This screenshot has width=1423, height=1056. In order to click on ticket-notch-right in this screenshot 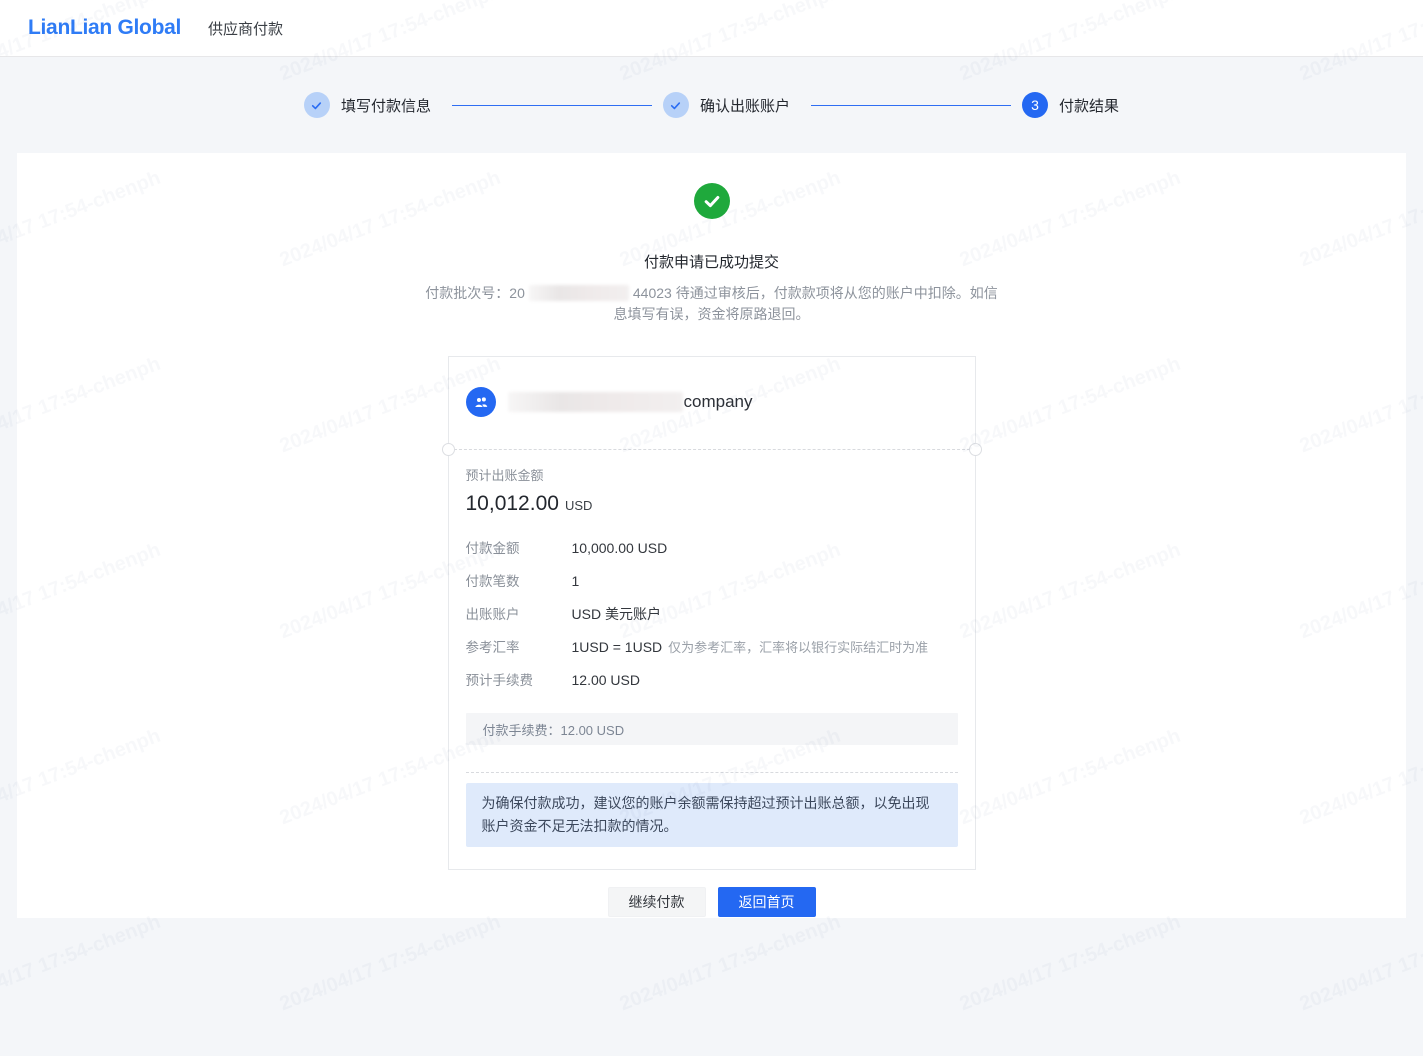, I will do `click(975, 449)`.